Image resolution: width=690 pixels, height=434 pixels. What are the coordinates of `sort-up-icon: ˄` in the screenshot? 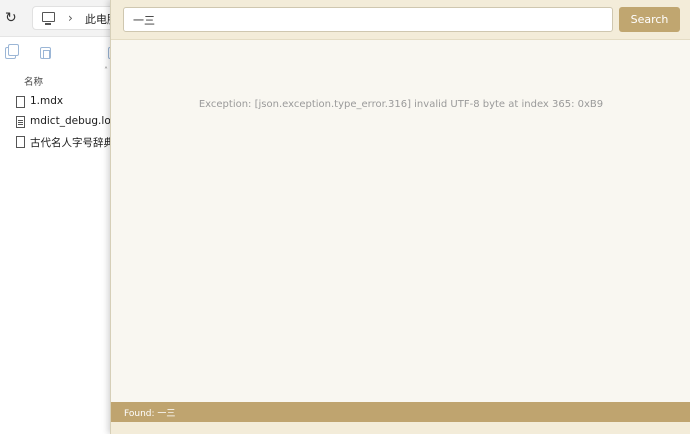 It's located at (106, 70).